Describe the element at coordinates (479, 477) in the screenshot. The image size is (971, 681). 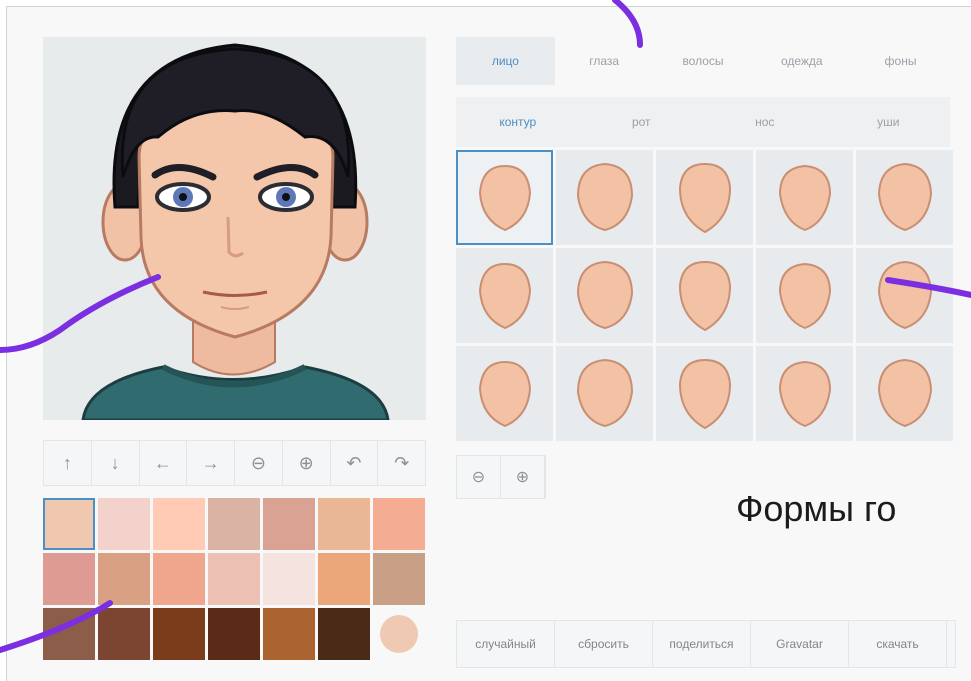
I see `grid-zoom-out-icon: ⊖` at that location.